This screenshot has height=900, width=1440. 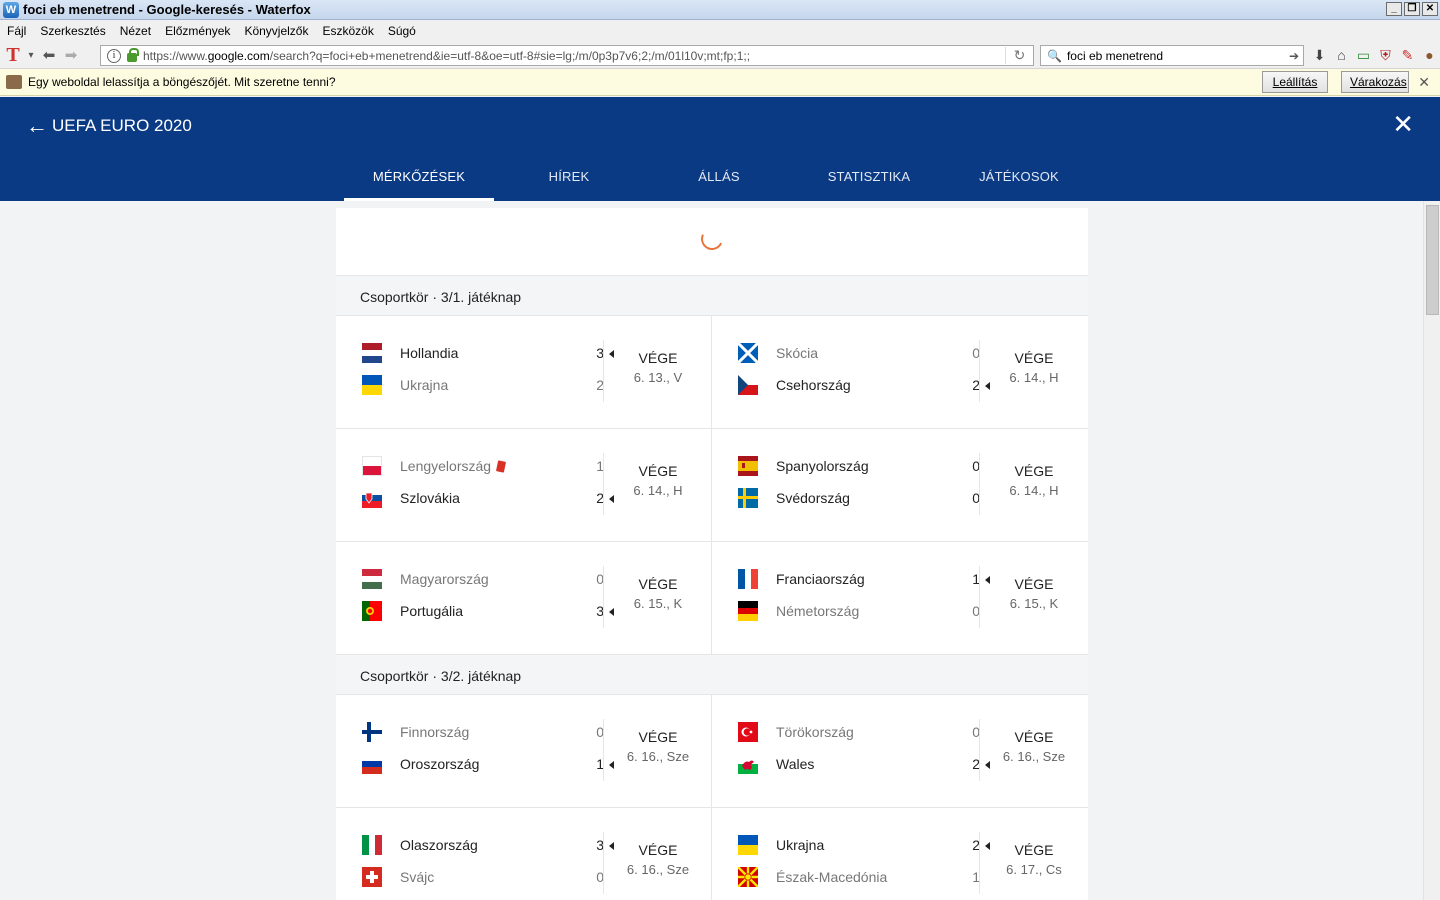 What do you see at coordinates (748, 877) in the screenshot?
I see `mk-flag-icon` at bounding box center [748, 877].